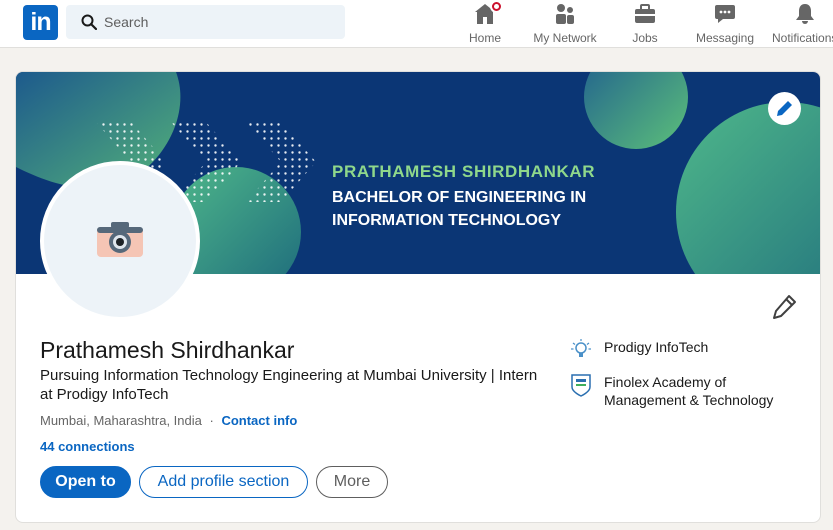  I want to click on nav-home: Home, so click(485, 23).